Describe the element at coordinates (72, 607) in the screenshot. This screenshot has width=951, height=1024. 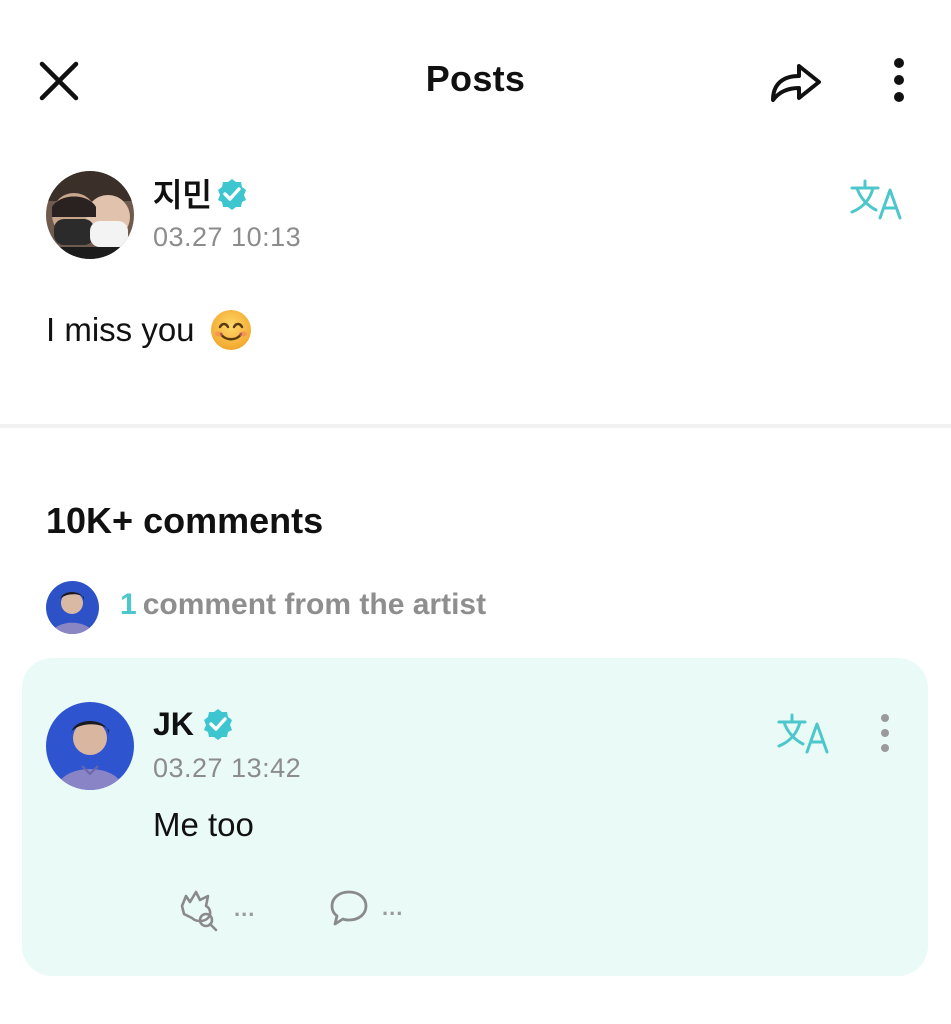
I see `artist-comment-avatar` at that location.